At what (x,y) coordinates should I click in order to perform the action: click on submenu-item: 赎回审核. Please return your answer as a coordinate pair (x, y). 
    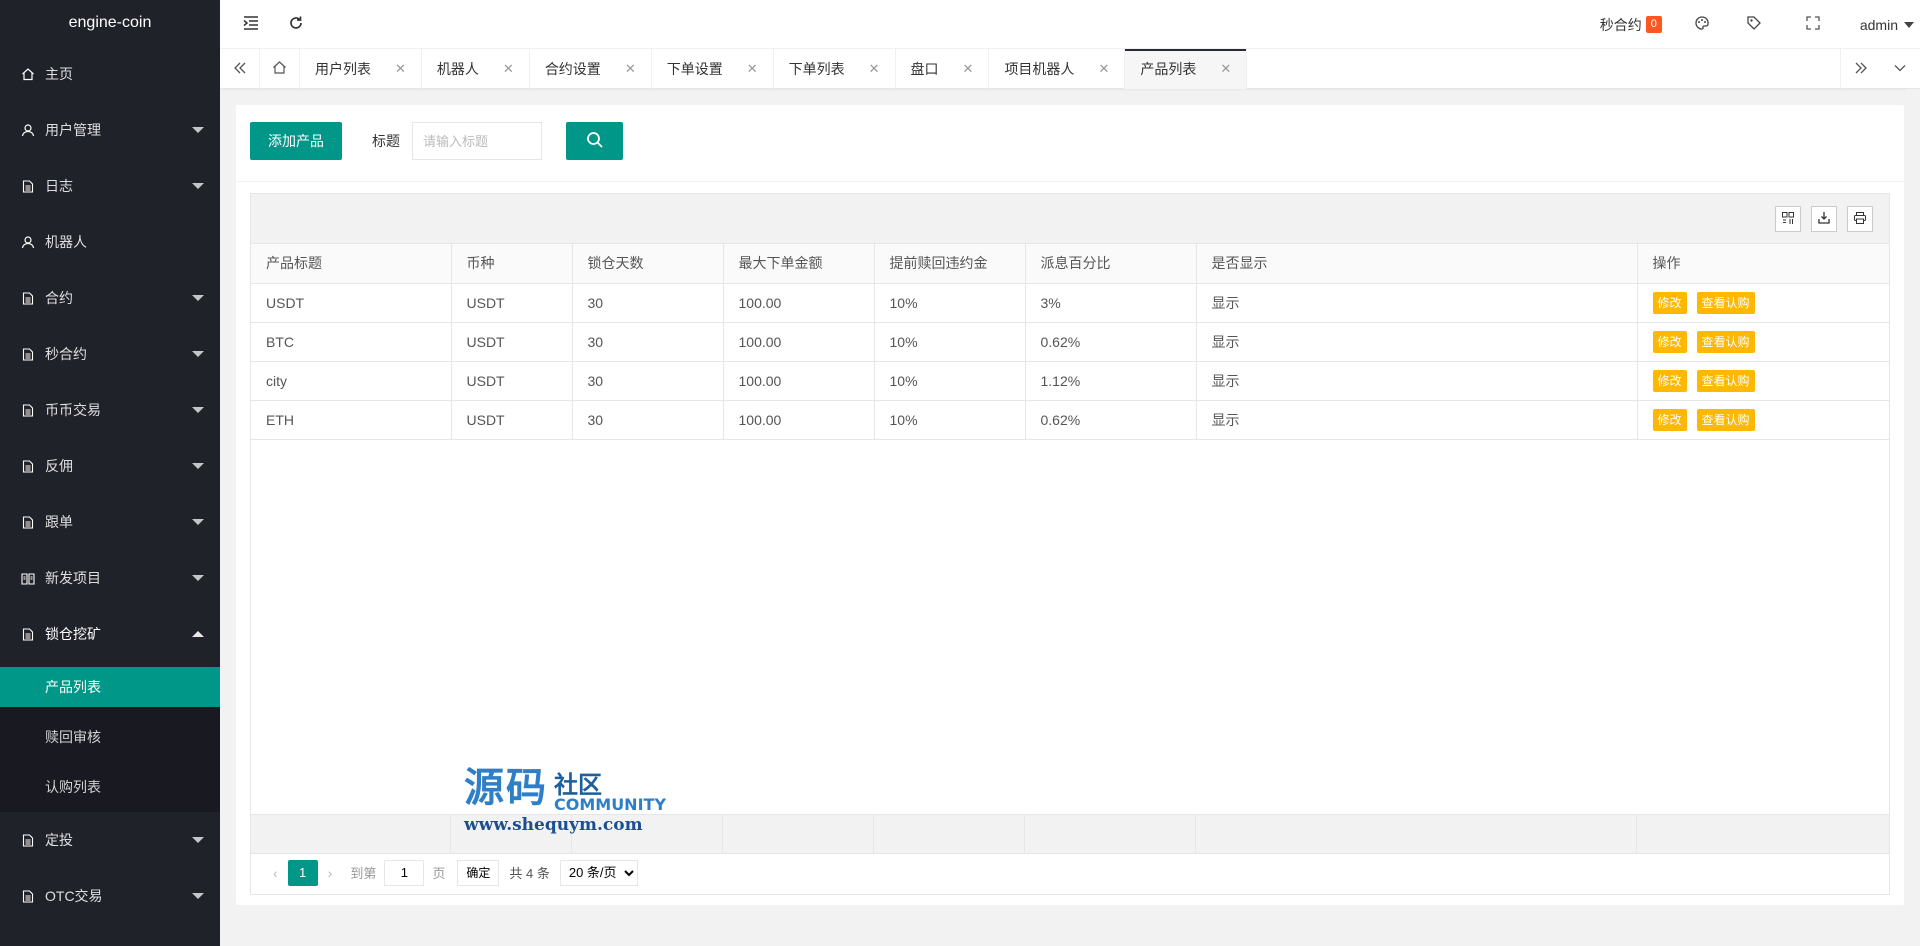
    Looking at the image, I should click on (110, 737).